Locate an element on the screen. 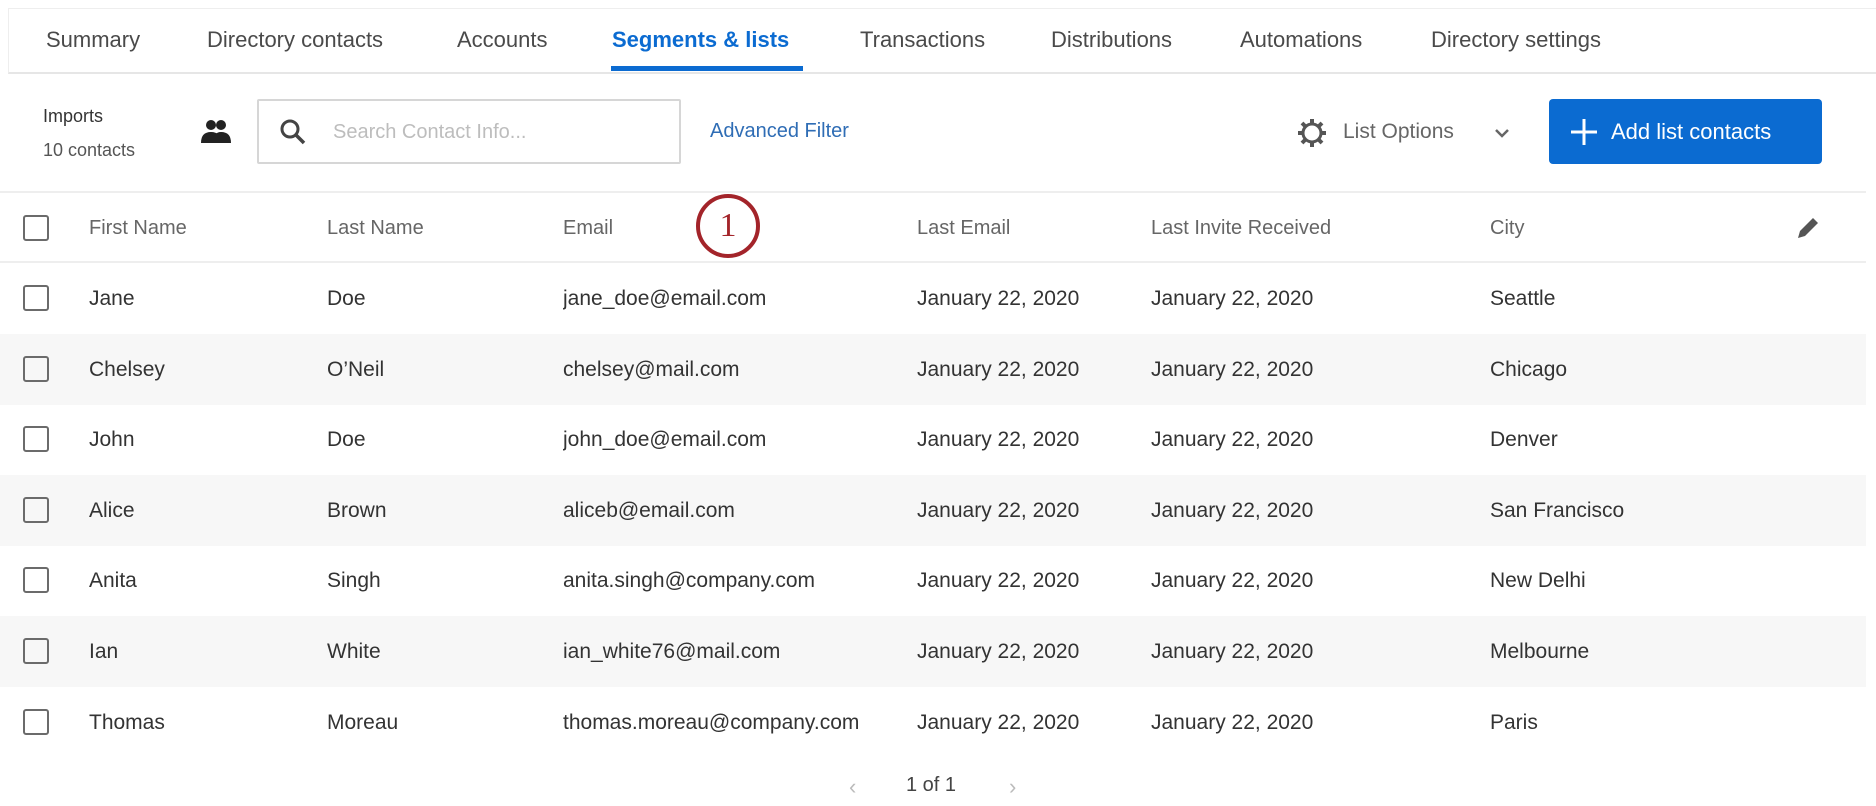  cell-first-name: Alice is located at coordinates (112, 510).